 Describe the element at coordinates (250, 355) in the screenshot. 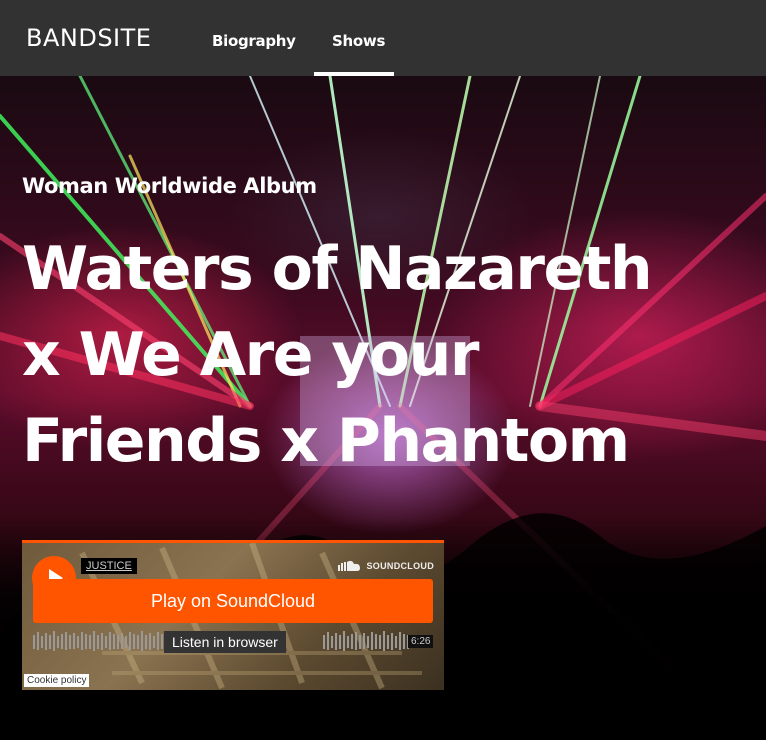

I see `show-title-line: x We Are your` at that location.